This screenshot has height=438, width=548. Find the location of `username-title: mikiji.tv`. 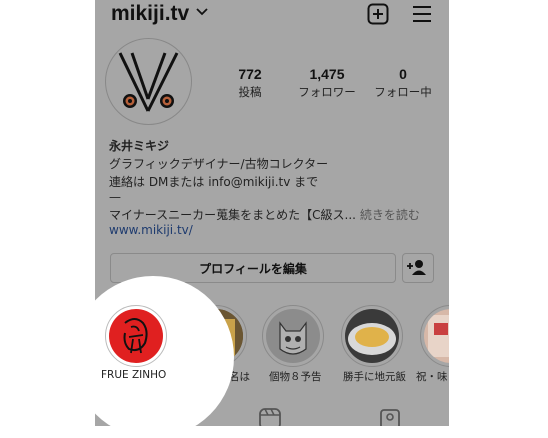

username-title: mikiji.tv is located at coordinates (150, 14).